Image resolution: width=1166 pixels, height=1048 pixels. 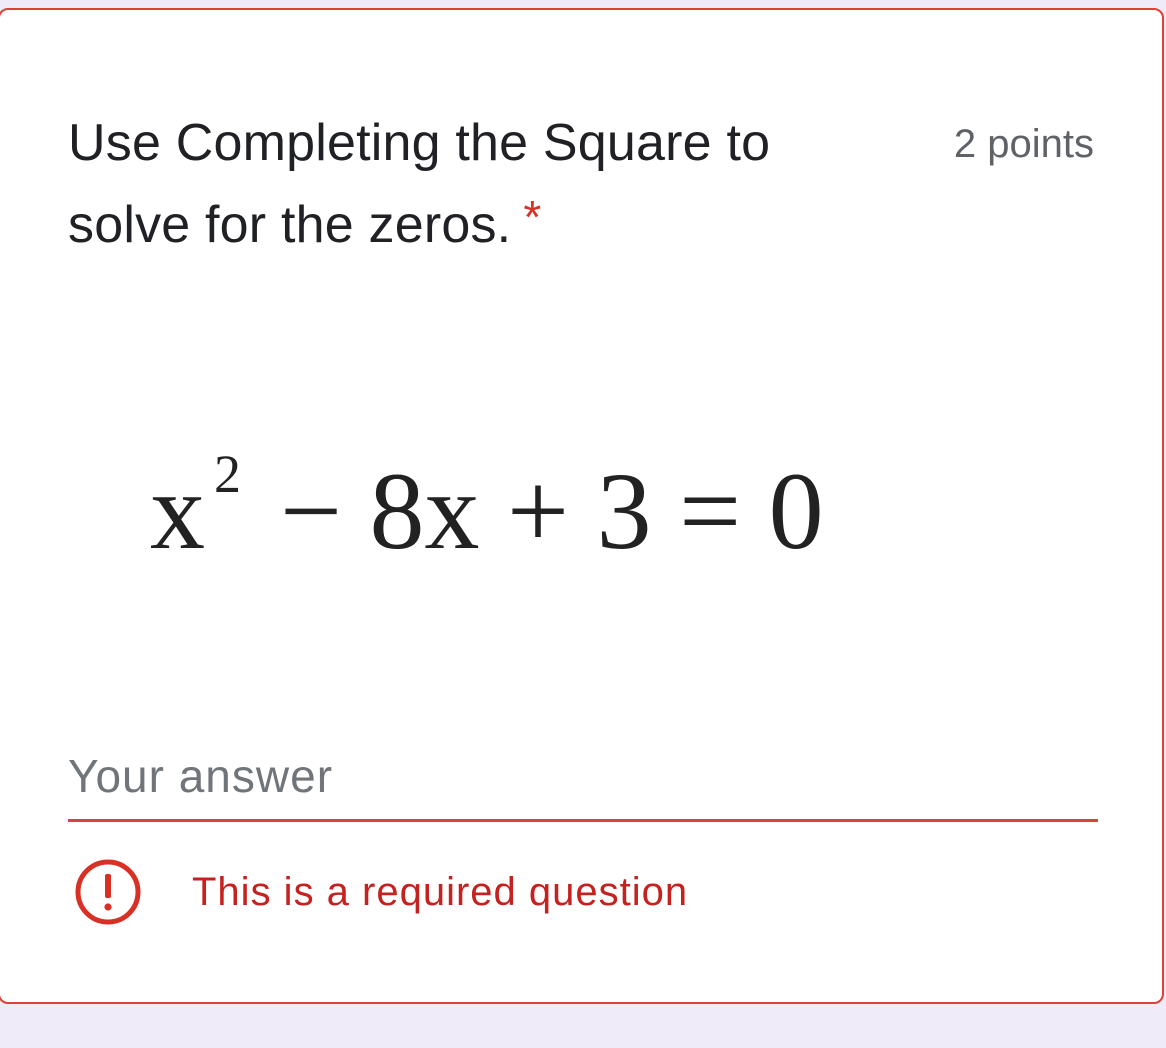 I want to click on answer-field, so click(x=583, y=776).